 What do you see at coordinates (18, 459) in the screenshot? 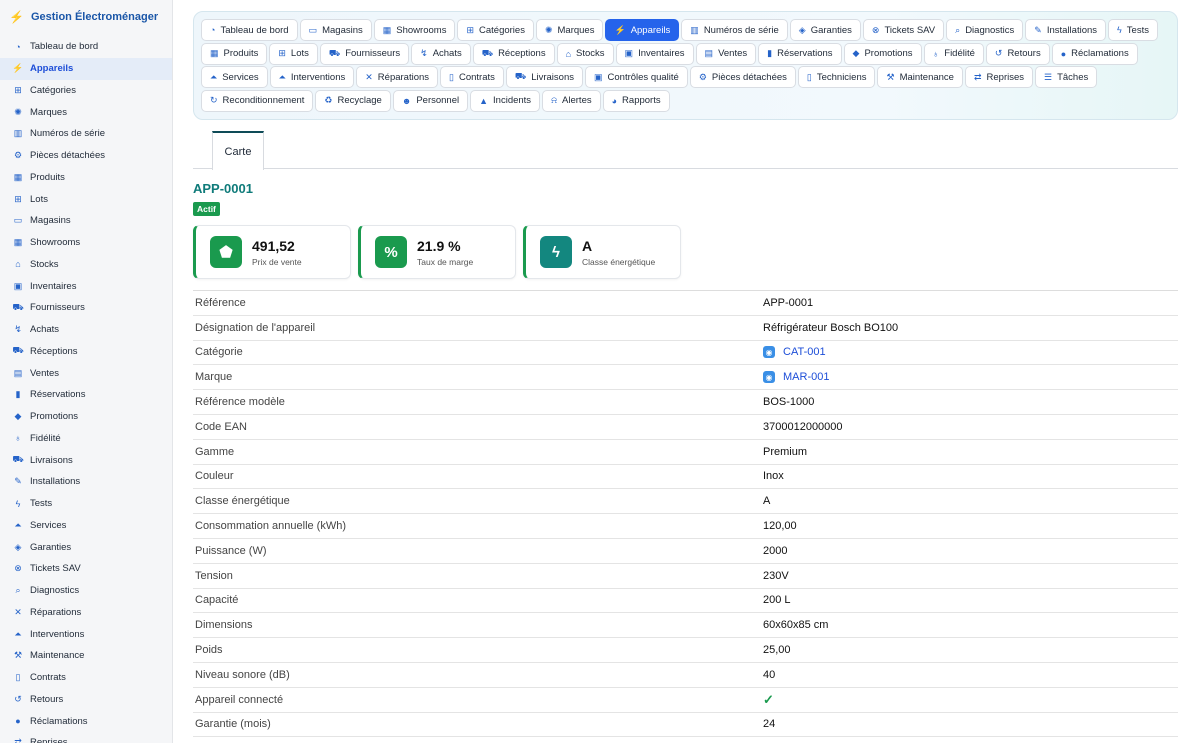
I see `shipping-fast-icon: ⛟` at bounding box center [18, 459].